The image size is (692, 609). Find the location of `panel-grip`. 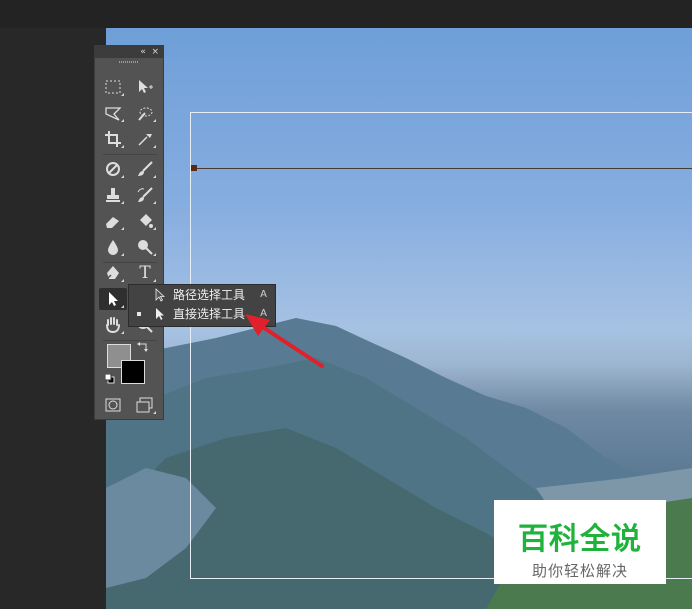

panel-grip is located at coordinates (129, 62).